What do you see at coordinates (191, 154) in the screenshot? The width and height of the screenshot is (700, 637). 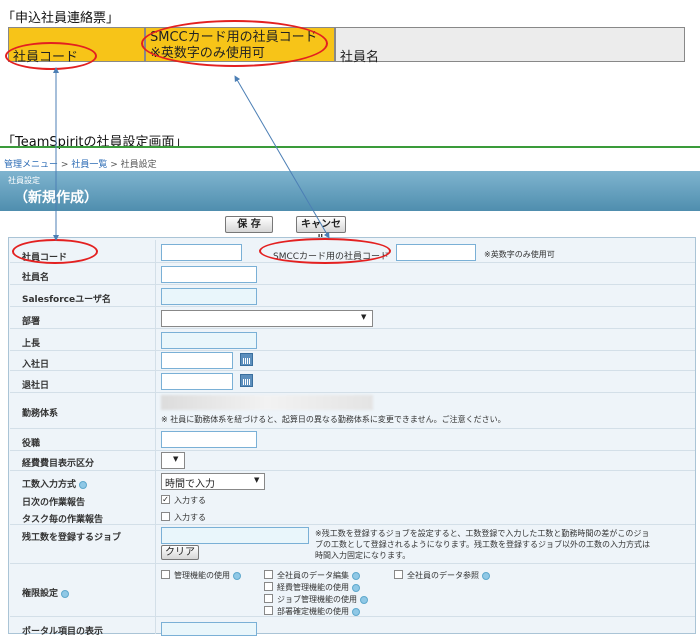 I see `annotation-arrows` at bounding box center [191, 154].